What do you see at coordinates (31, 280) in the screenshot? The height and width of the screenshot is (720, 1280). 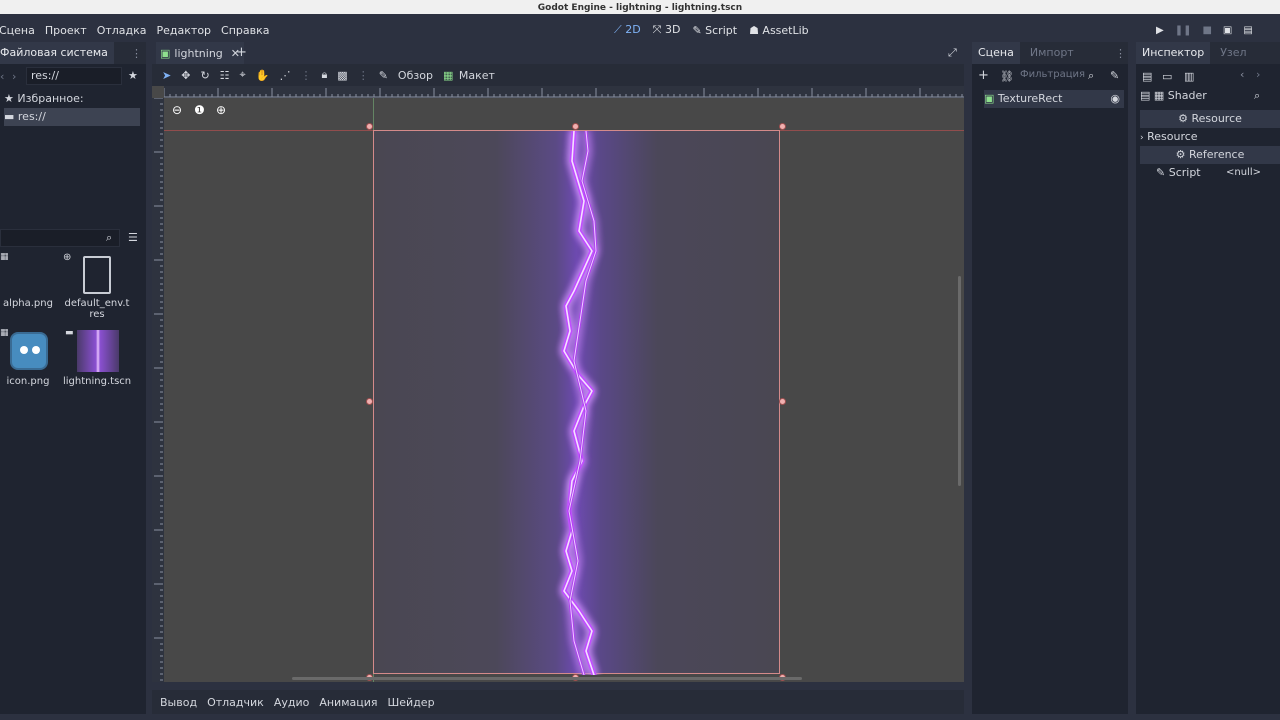 I see `file-alpha: ▦ alpha.png` at bounding box center [31, 280].